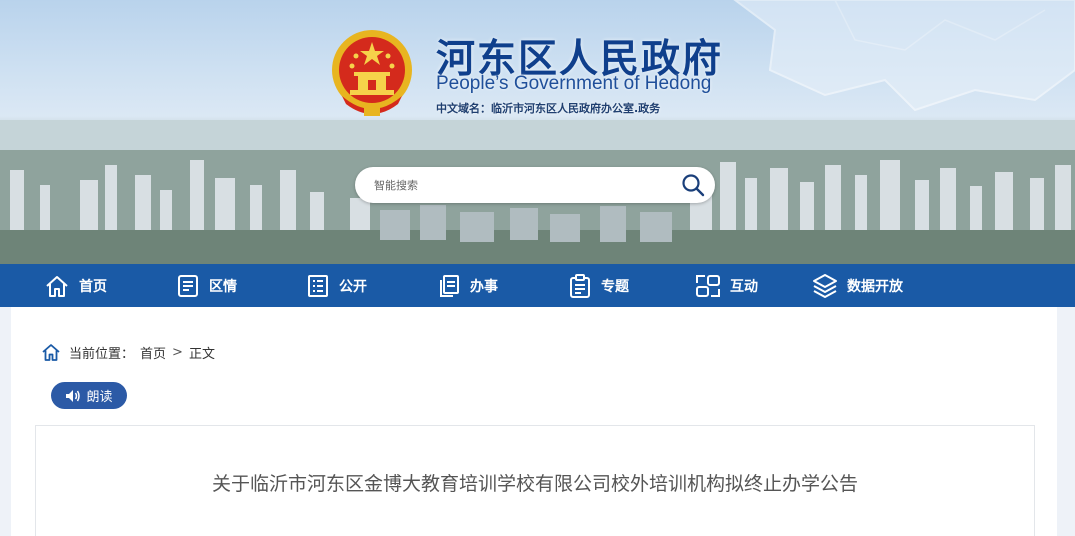 The image size is (1075, 536). What do you see at coordinates (615, 286) in the screenshot?
I see `nav-label: 专题` at bounding box center [615, 286].